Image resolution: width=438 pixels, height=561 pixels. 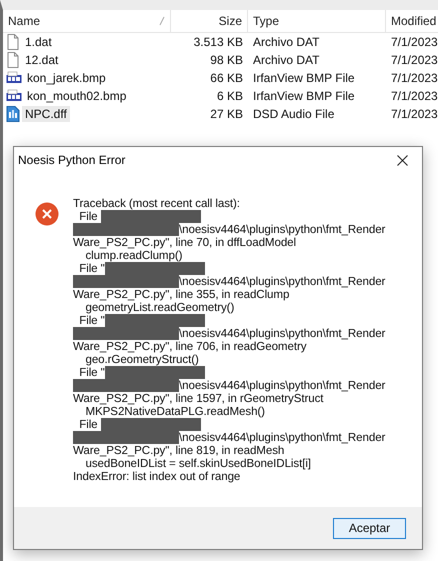 I want to click on file-size: 3.513 KB, so click(x=218, y=42).